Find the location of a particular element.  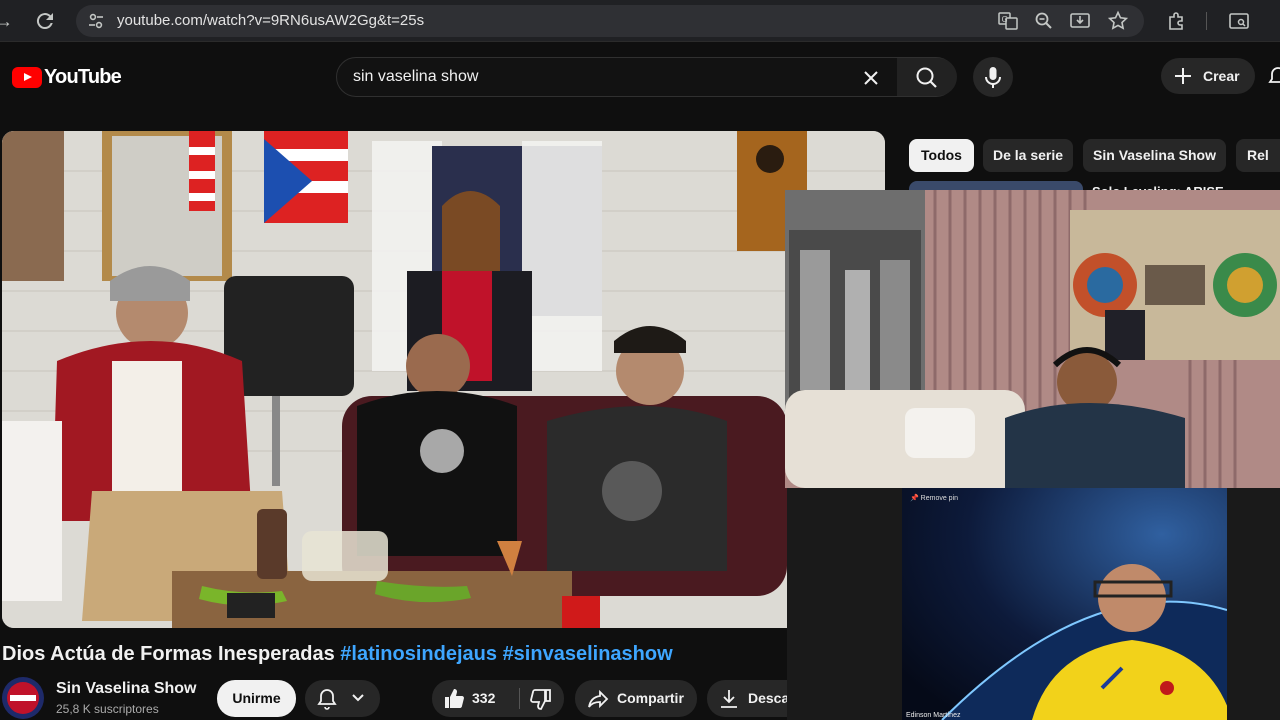

youtube-logo: YouTube is located at coordinates (67, 76).